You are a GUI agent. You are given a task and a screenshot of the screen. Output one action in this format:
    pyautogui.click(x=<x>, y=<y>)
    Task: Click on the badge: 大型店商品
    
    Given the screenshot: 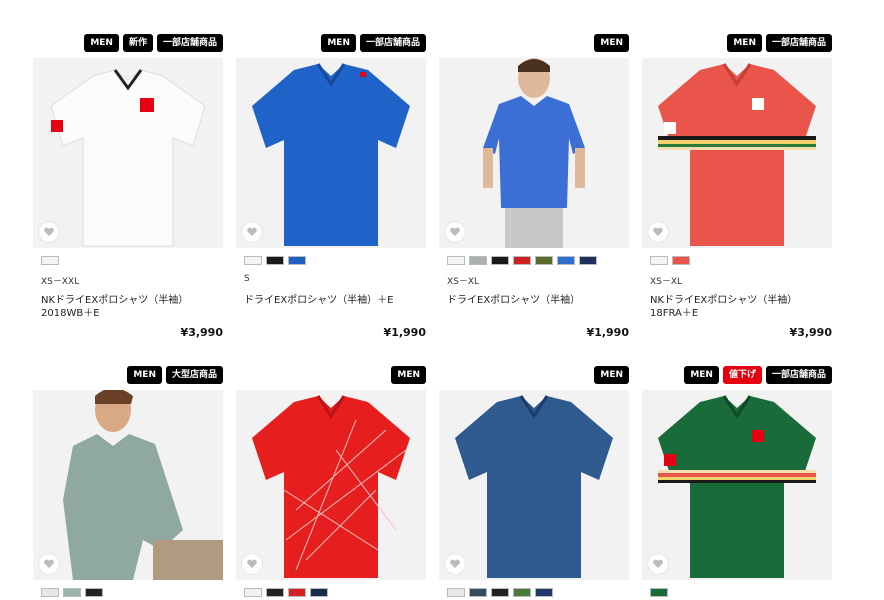 What is the action you would take?
    pyautogui.click(x=194, y=375)
    